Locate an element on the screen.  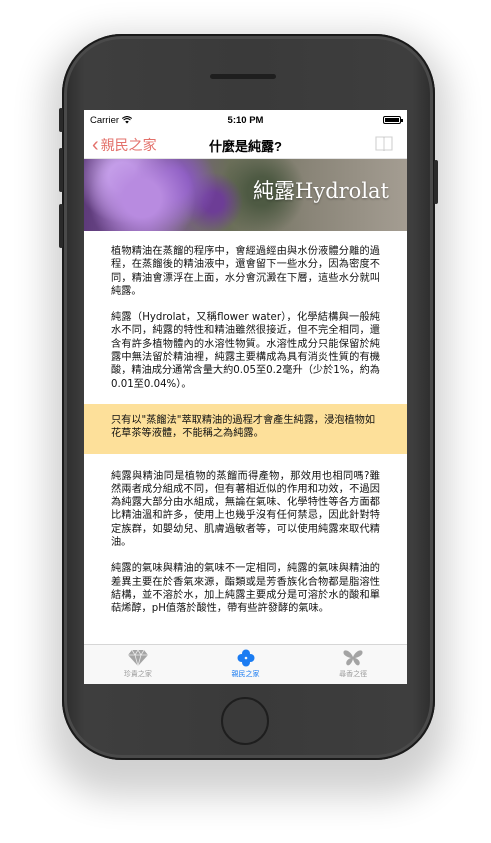
tab-affordable-home: 親民之家 is located at coordinates (246, 664).